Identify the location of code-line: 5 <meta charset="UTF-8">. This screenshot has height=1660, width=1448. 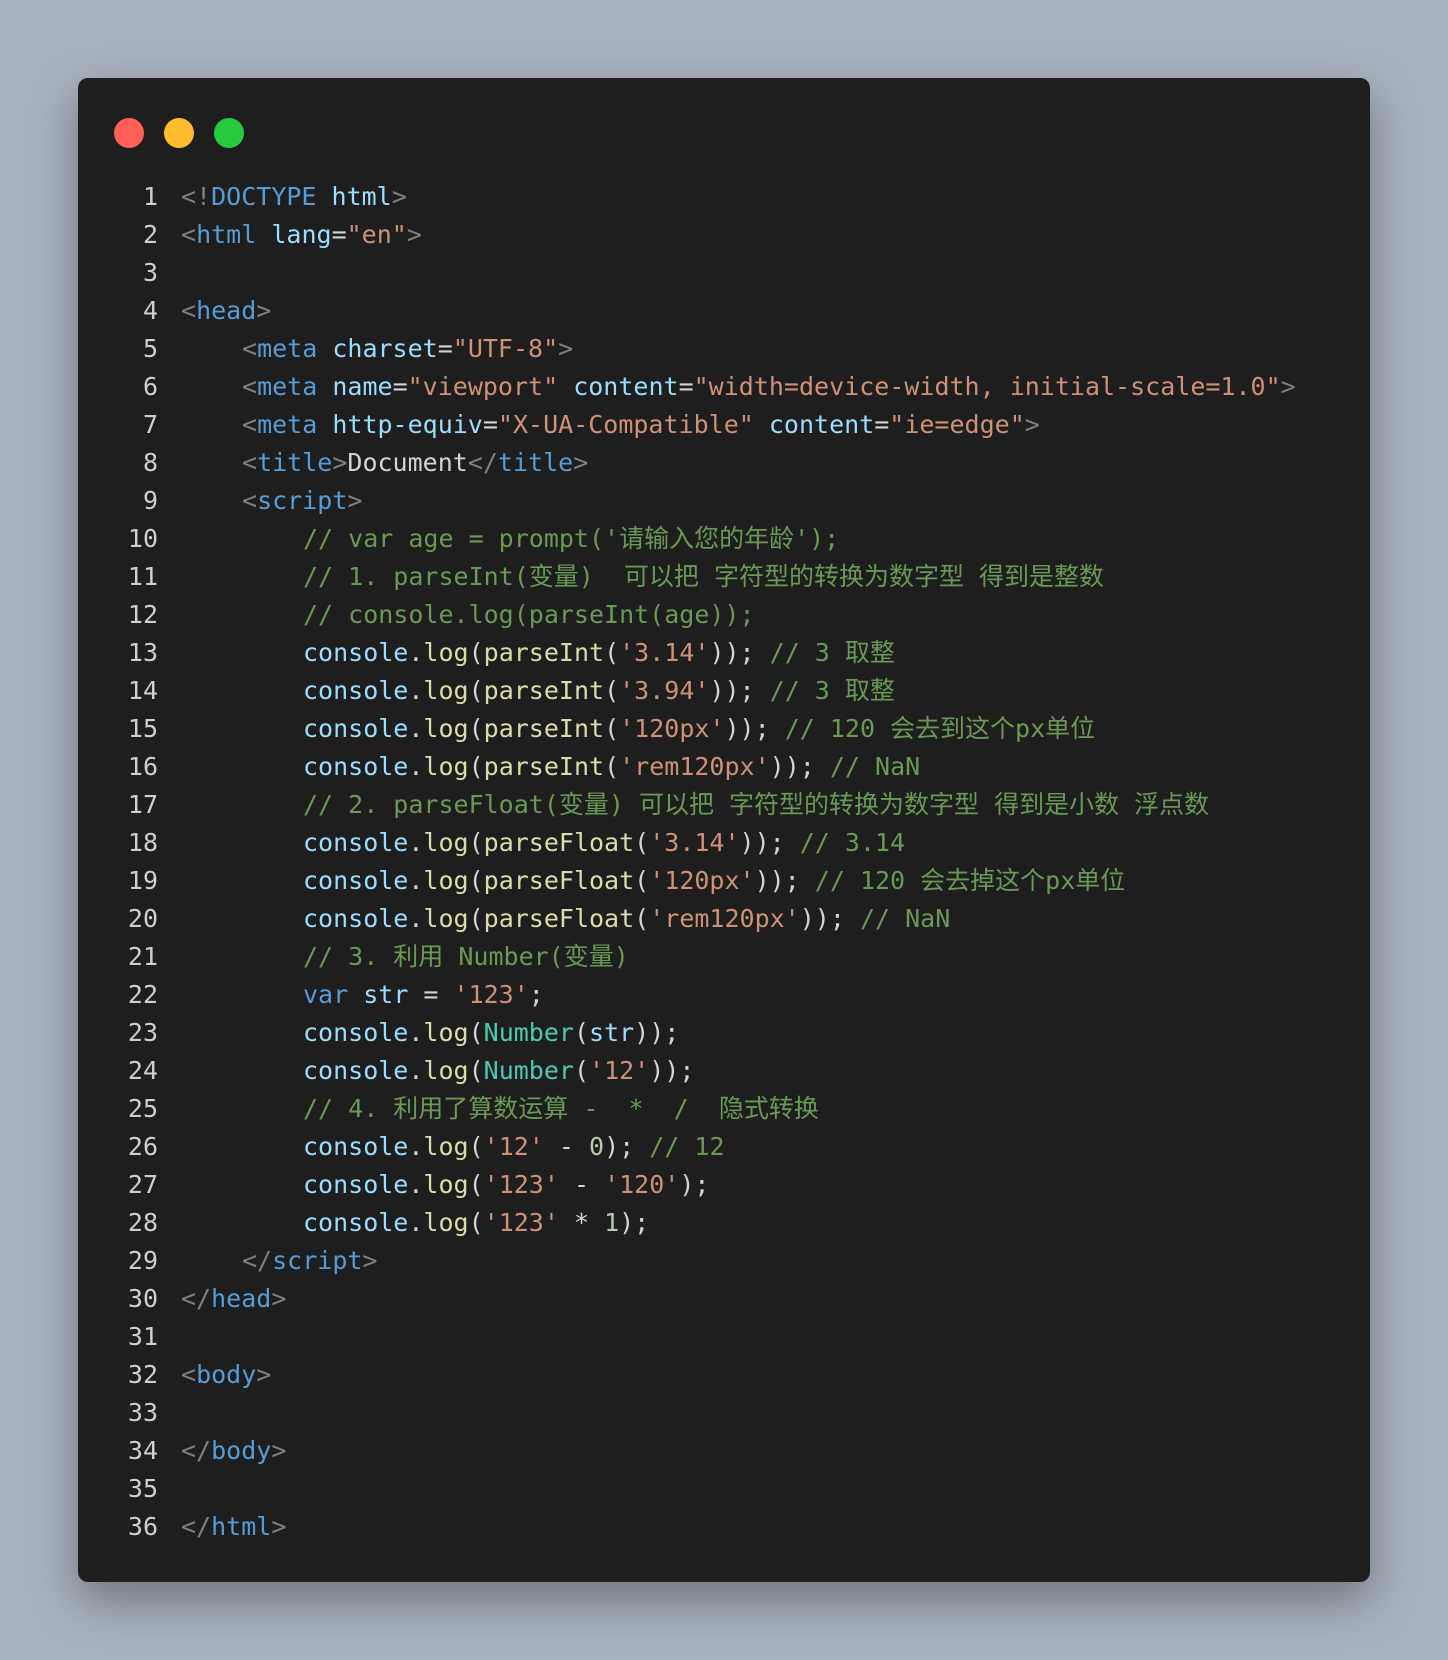
(724, 349).